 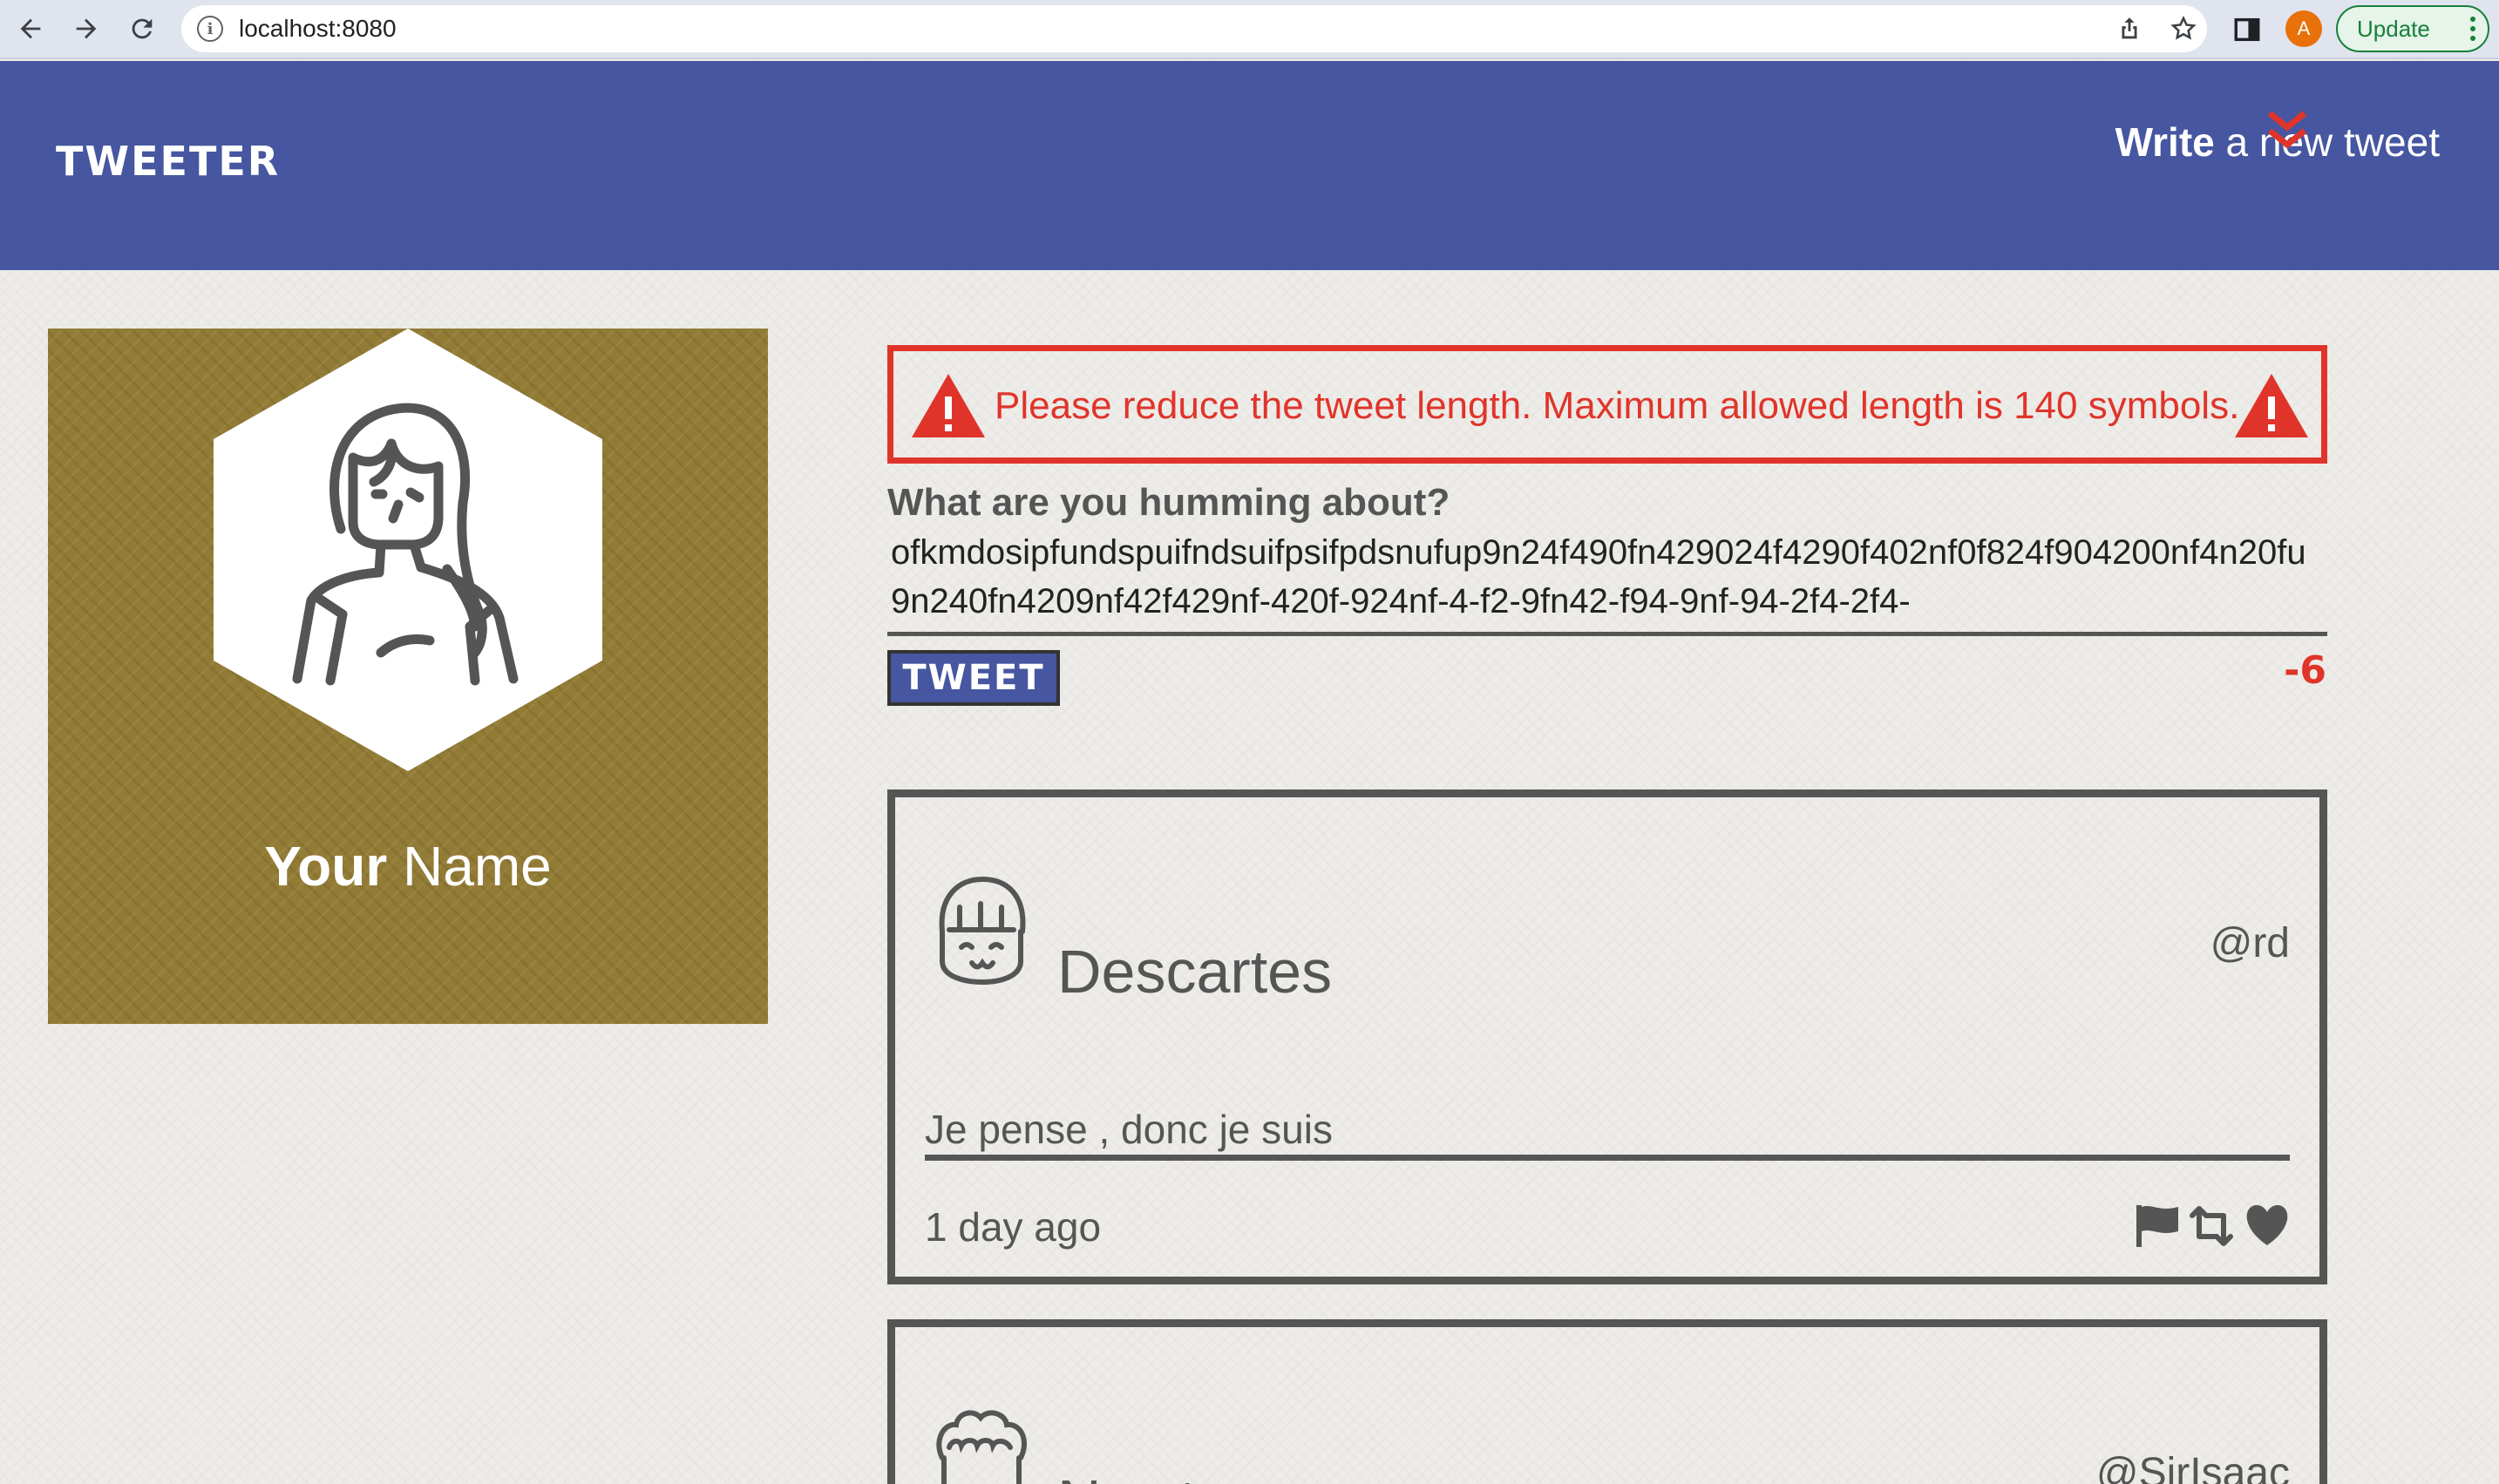 I want to click on update-label: Update, so click(x=2393, y=28).